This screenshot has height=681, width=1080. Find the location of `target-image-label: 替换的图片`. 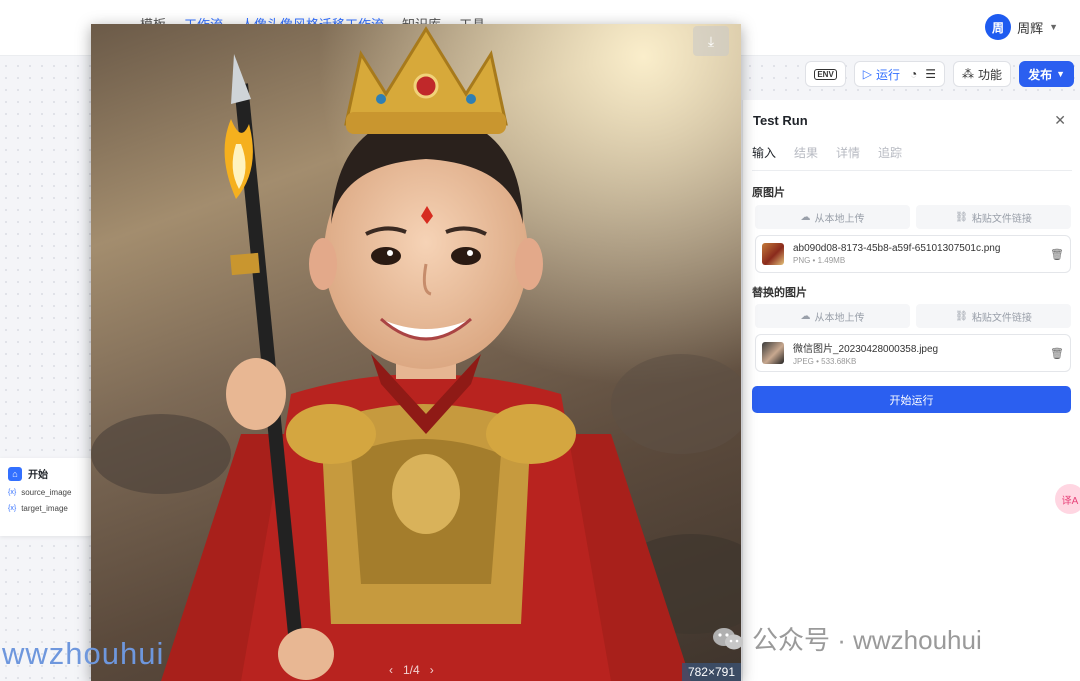

target-image-label: 替换的图片 is located at coordinates (779, 293).